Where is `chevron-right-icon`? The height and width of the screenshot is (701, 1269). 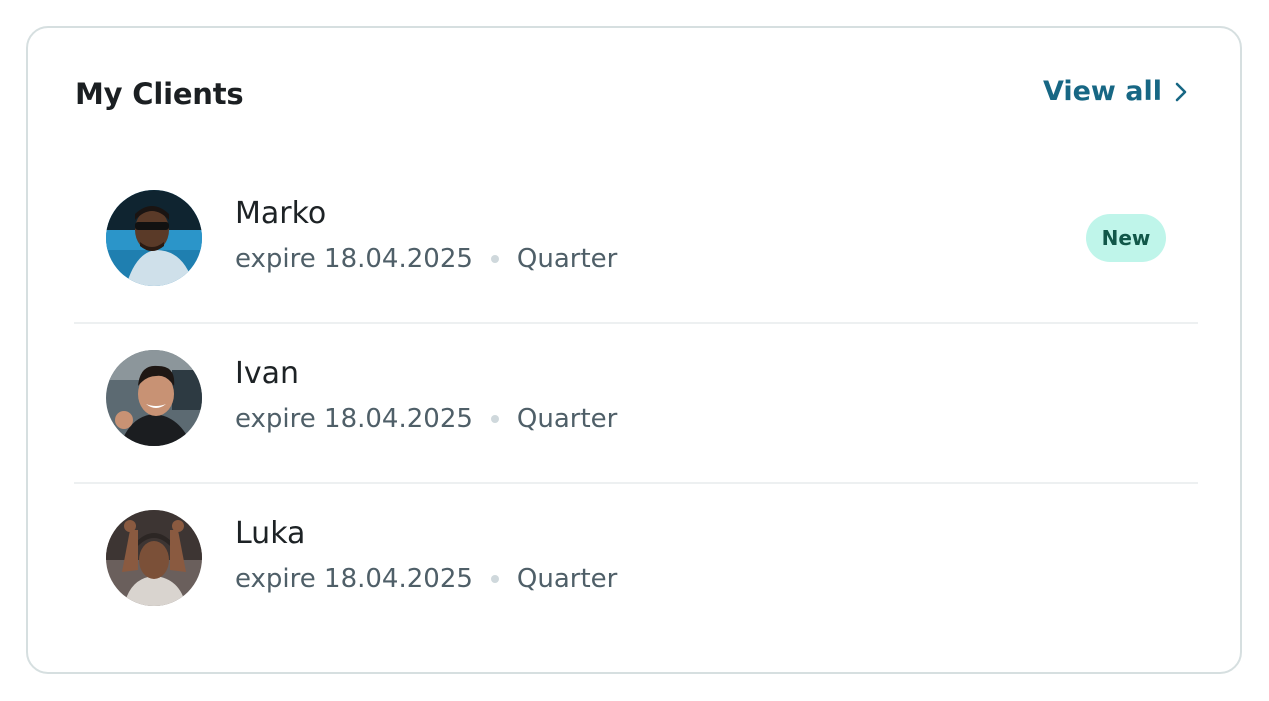
chevron-right-icon is located at coordinates (1181, 92).